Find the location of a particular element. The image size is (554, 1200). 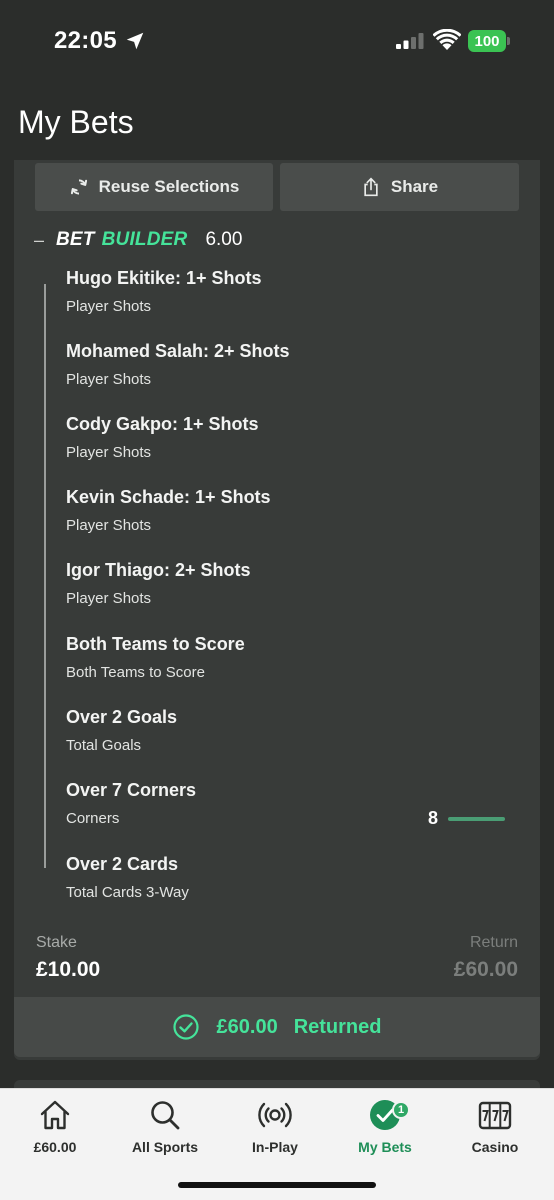

leg-market: Both Teams to Score is located at coordinates (135, 672).